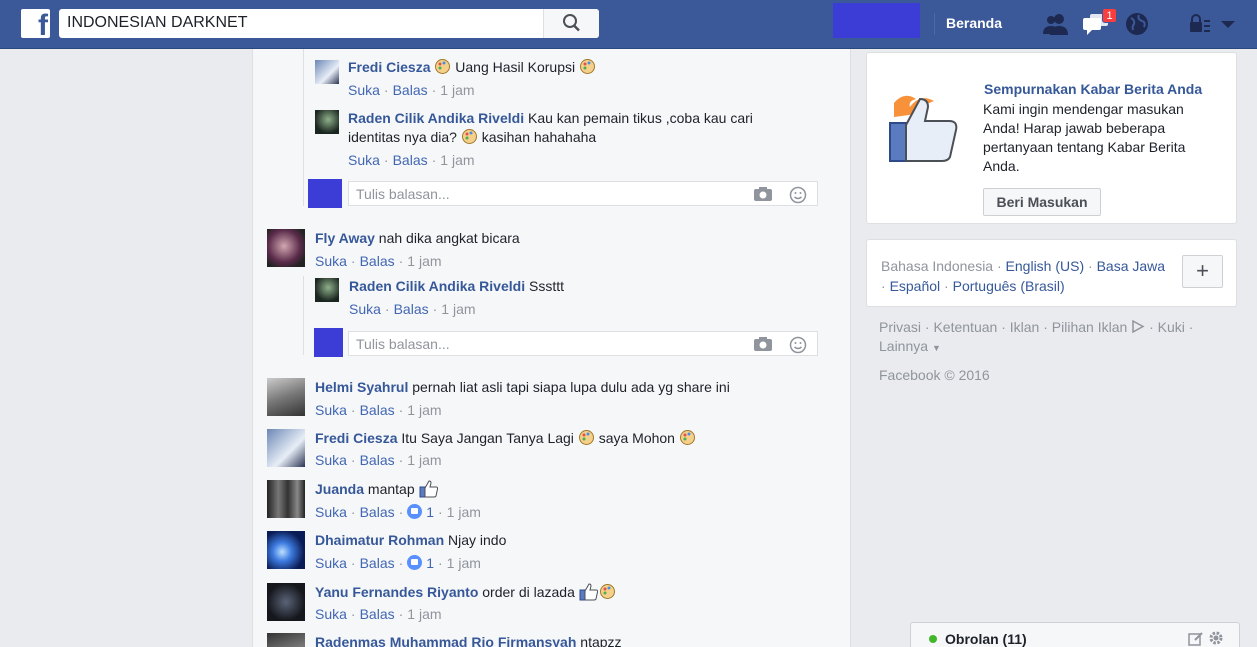 The height and width of the screenshot is (647, 1257). I want to click on search-bar: INDONESIAN DARKNET, so click(329, 23).